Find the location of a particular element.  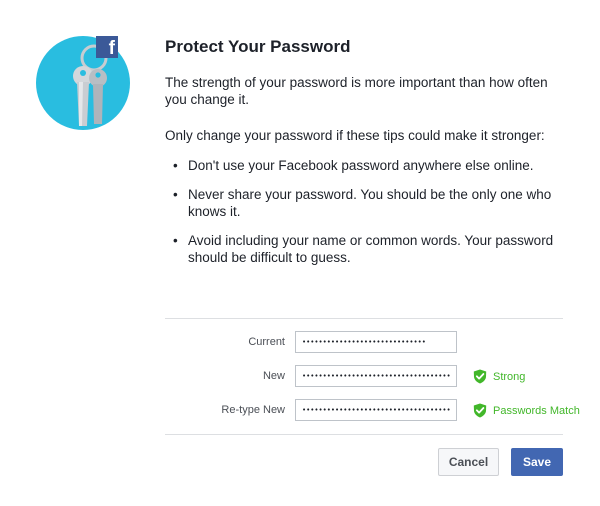

current-password-row: Current •••••••••••••••••••••••••••••• is located at coordinates (380, 343).